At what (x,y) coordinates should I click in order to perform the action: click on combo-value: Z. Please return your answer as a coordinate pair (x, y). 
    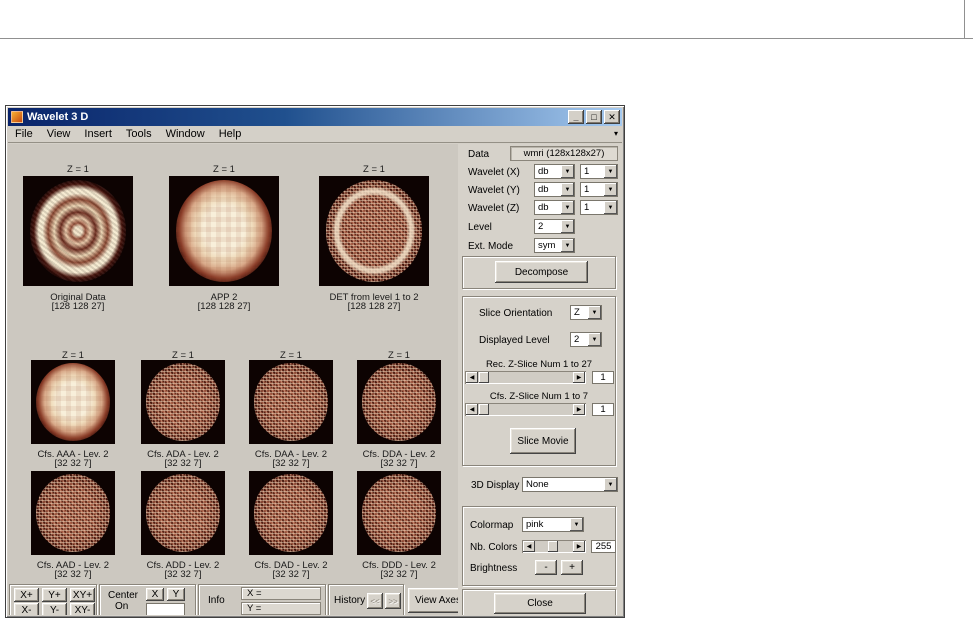
    Looking at the image, I should click on (577, 312).